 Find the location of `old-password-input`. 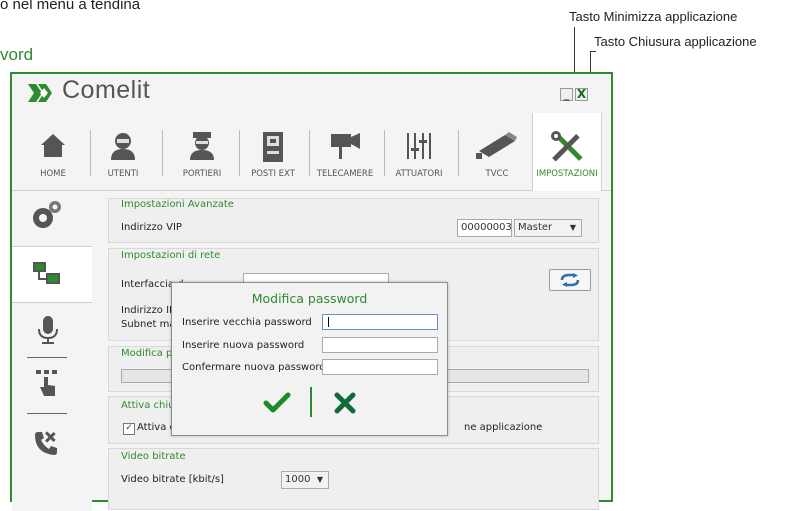

old-password-input is located at coordinates (380, 322).